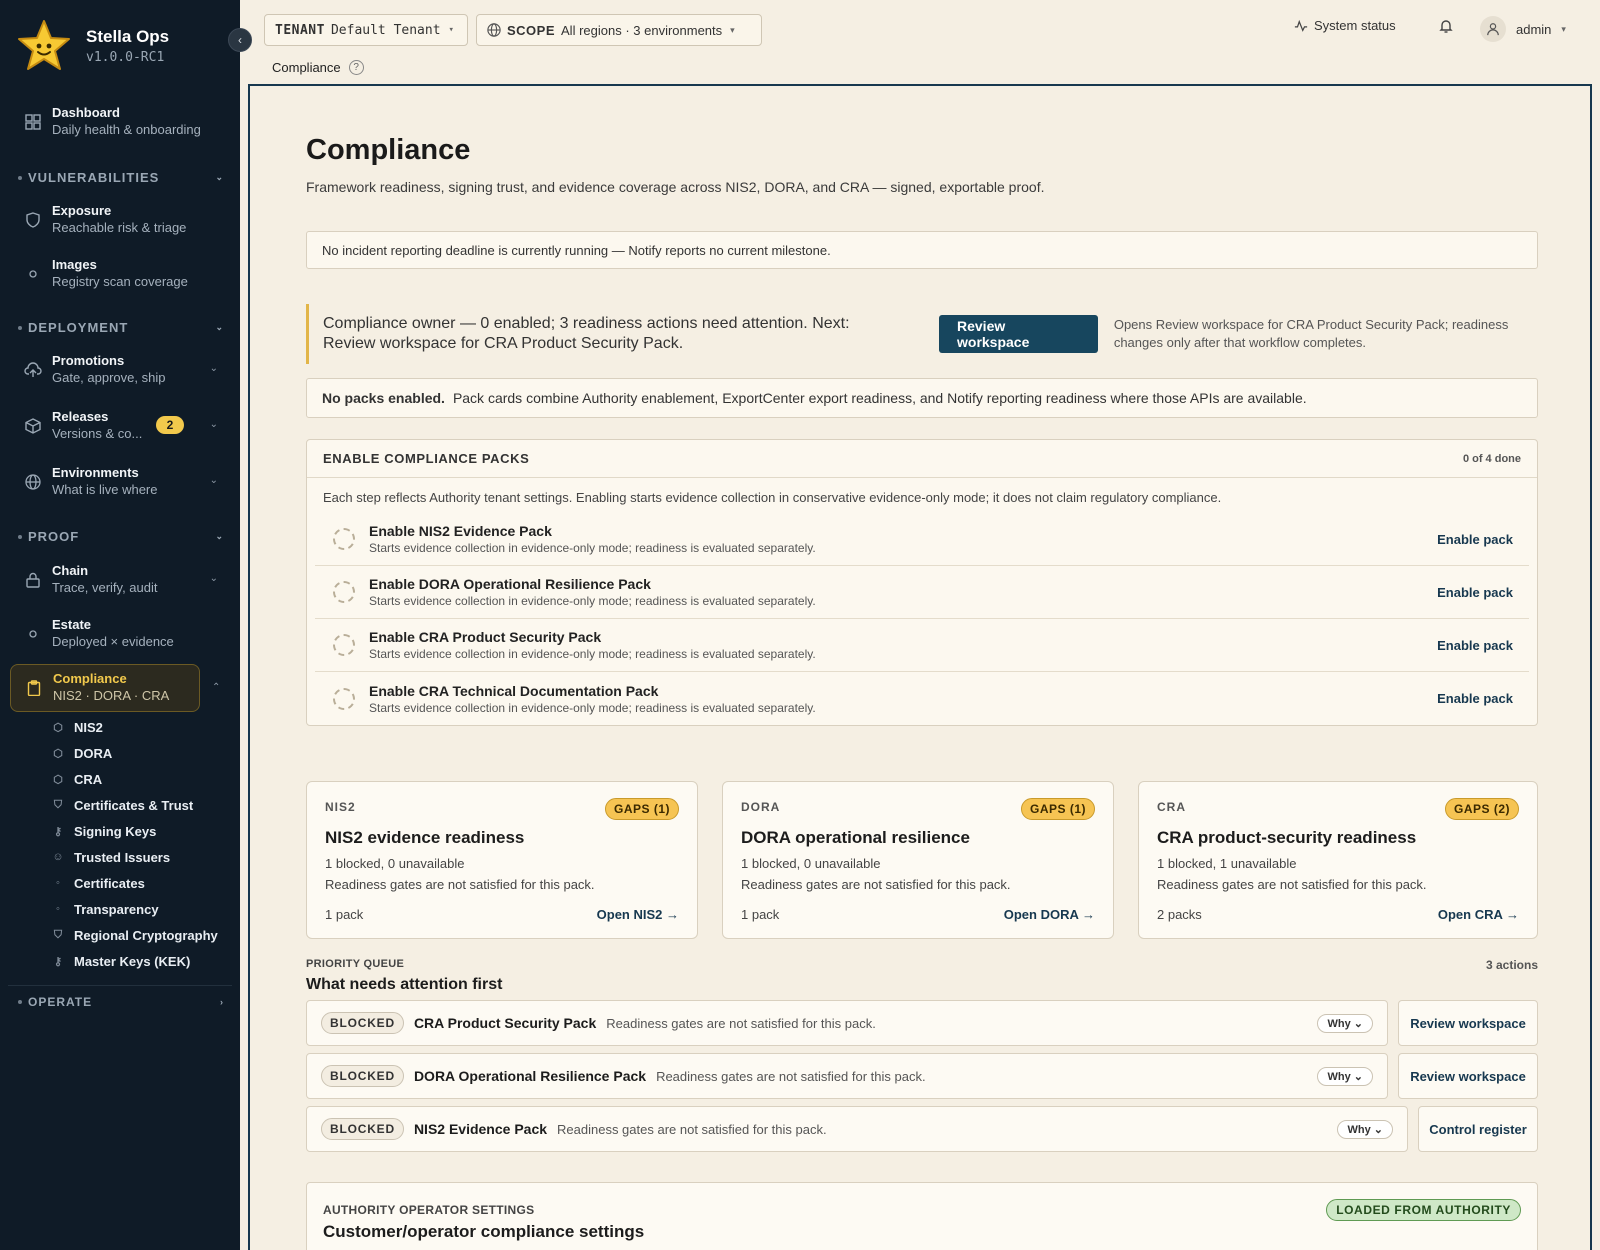 The height and width of the screenshot is (1250, 1600). I want to click on scope-selector: SCOPE All regions · 3 environments ▾, so click(619, 30).